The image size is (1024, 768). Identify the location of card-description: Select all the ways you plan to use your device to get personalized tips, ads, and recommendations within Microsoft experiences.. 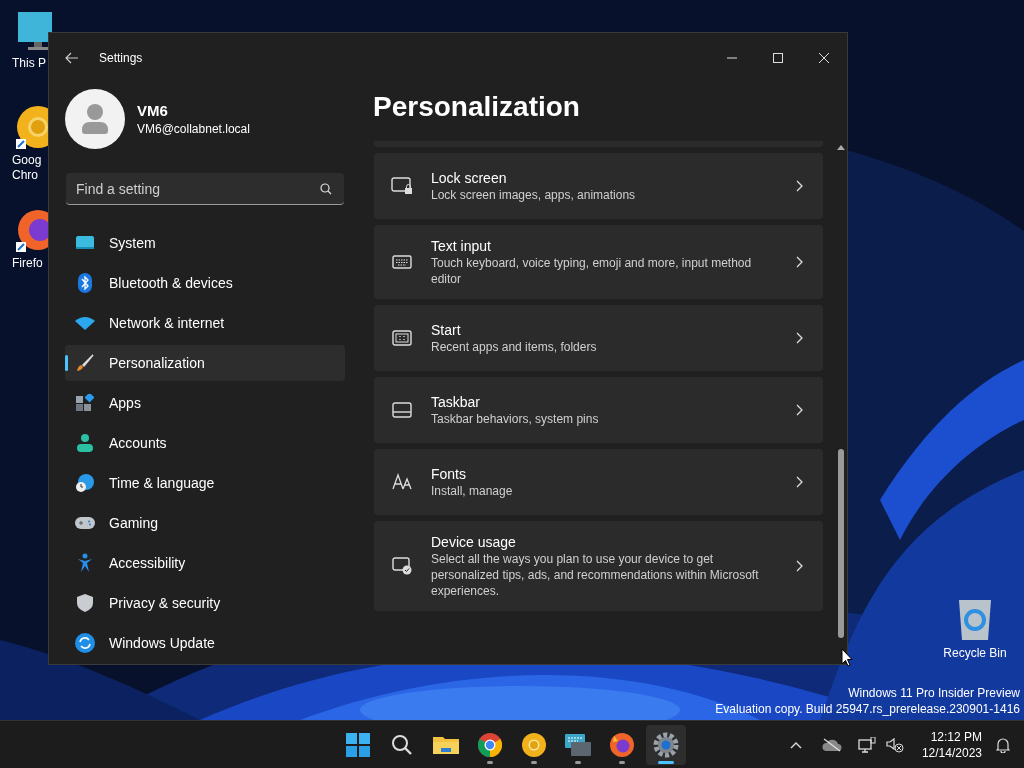
(595, 575).